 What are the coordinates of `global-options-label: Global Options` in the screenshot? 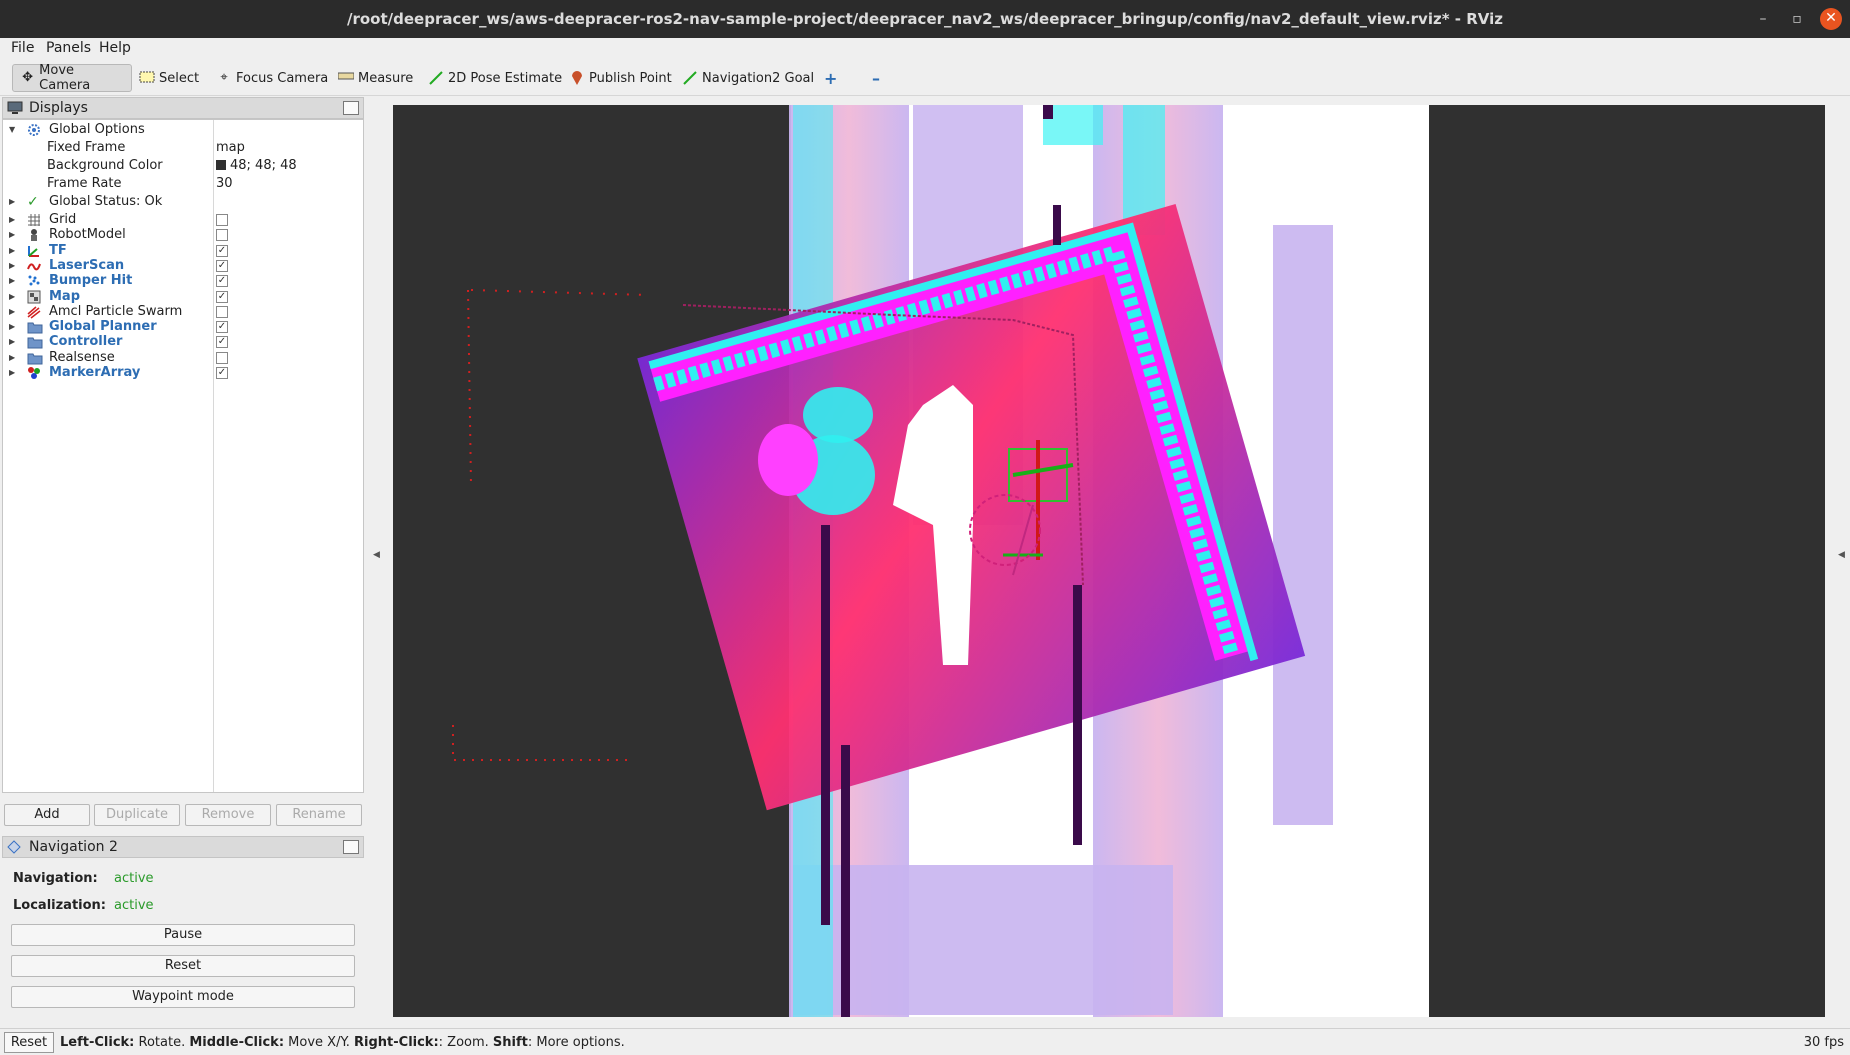 It's located at (97, 129).